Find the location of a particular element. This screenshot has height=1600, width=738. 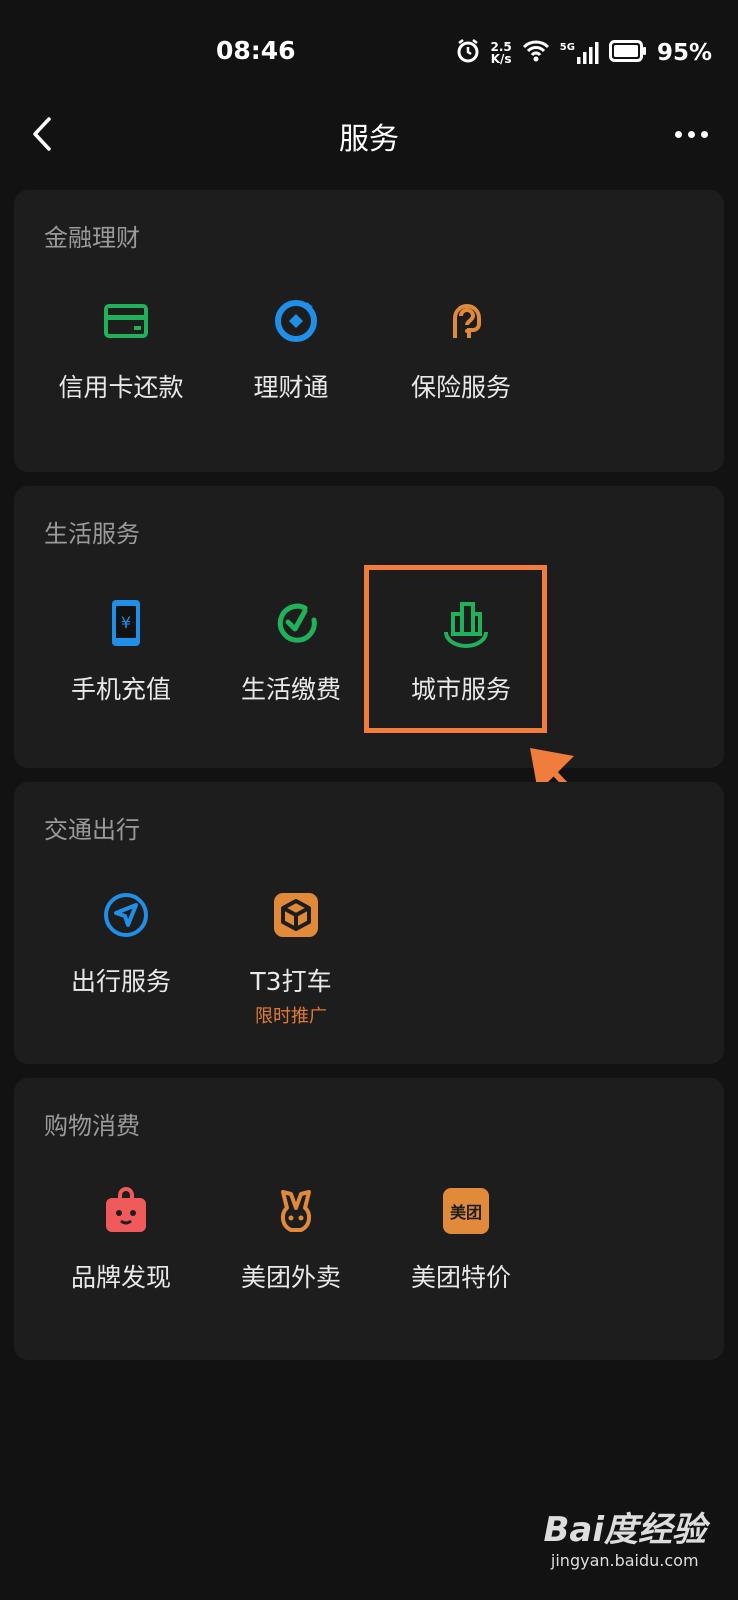

battery-percent: 95% is located at coordinates (684, 53).